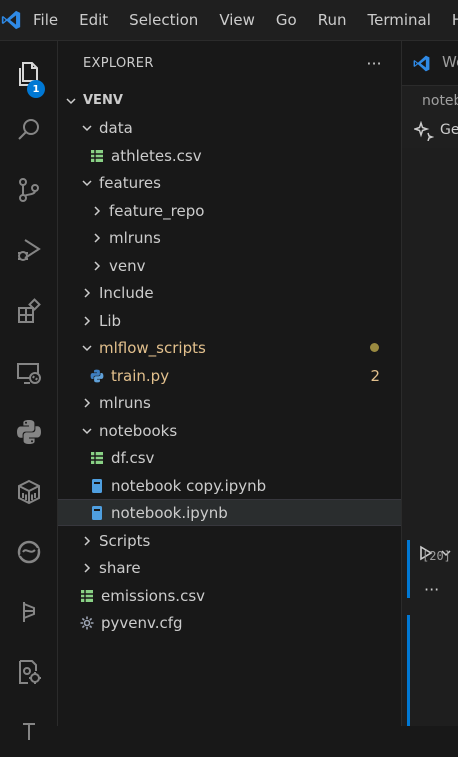 This screenshot has height=757, width=458. What do you see at coordinates (120, 567) in the screenshot?
I see `tree-item-label: share` at bounding box center [120, 567].